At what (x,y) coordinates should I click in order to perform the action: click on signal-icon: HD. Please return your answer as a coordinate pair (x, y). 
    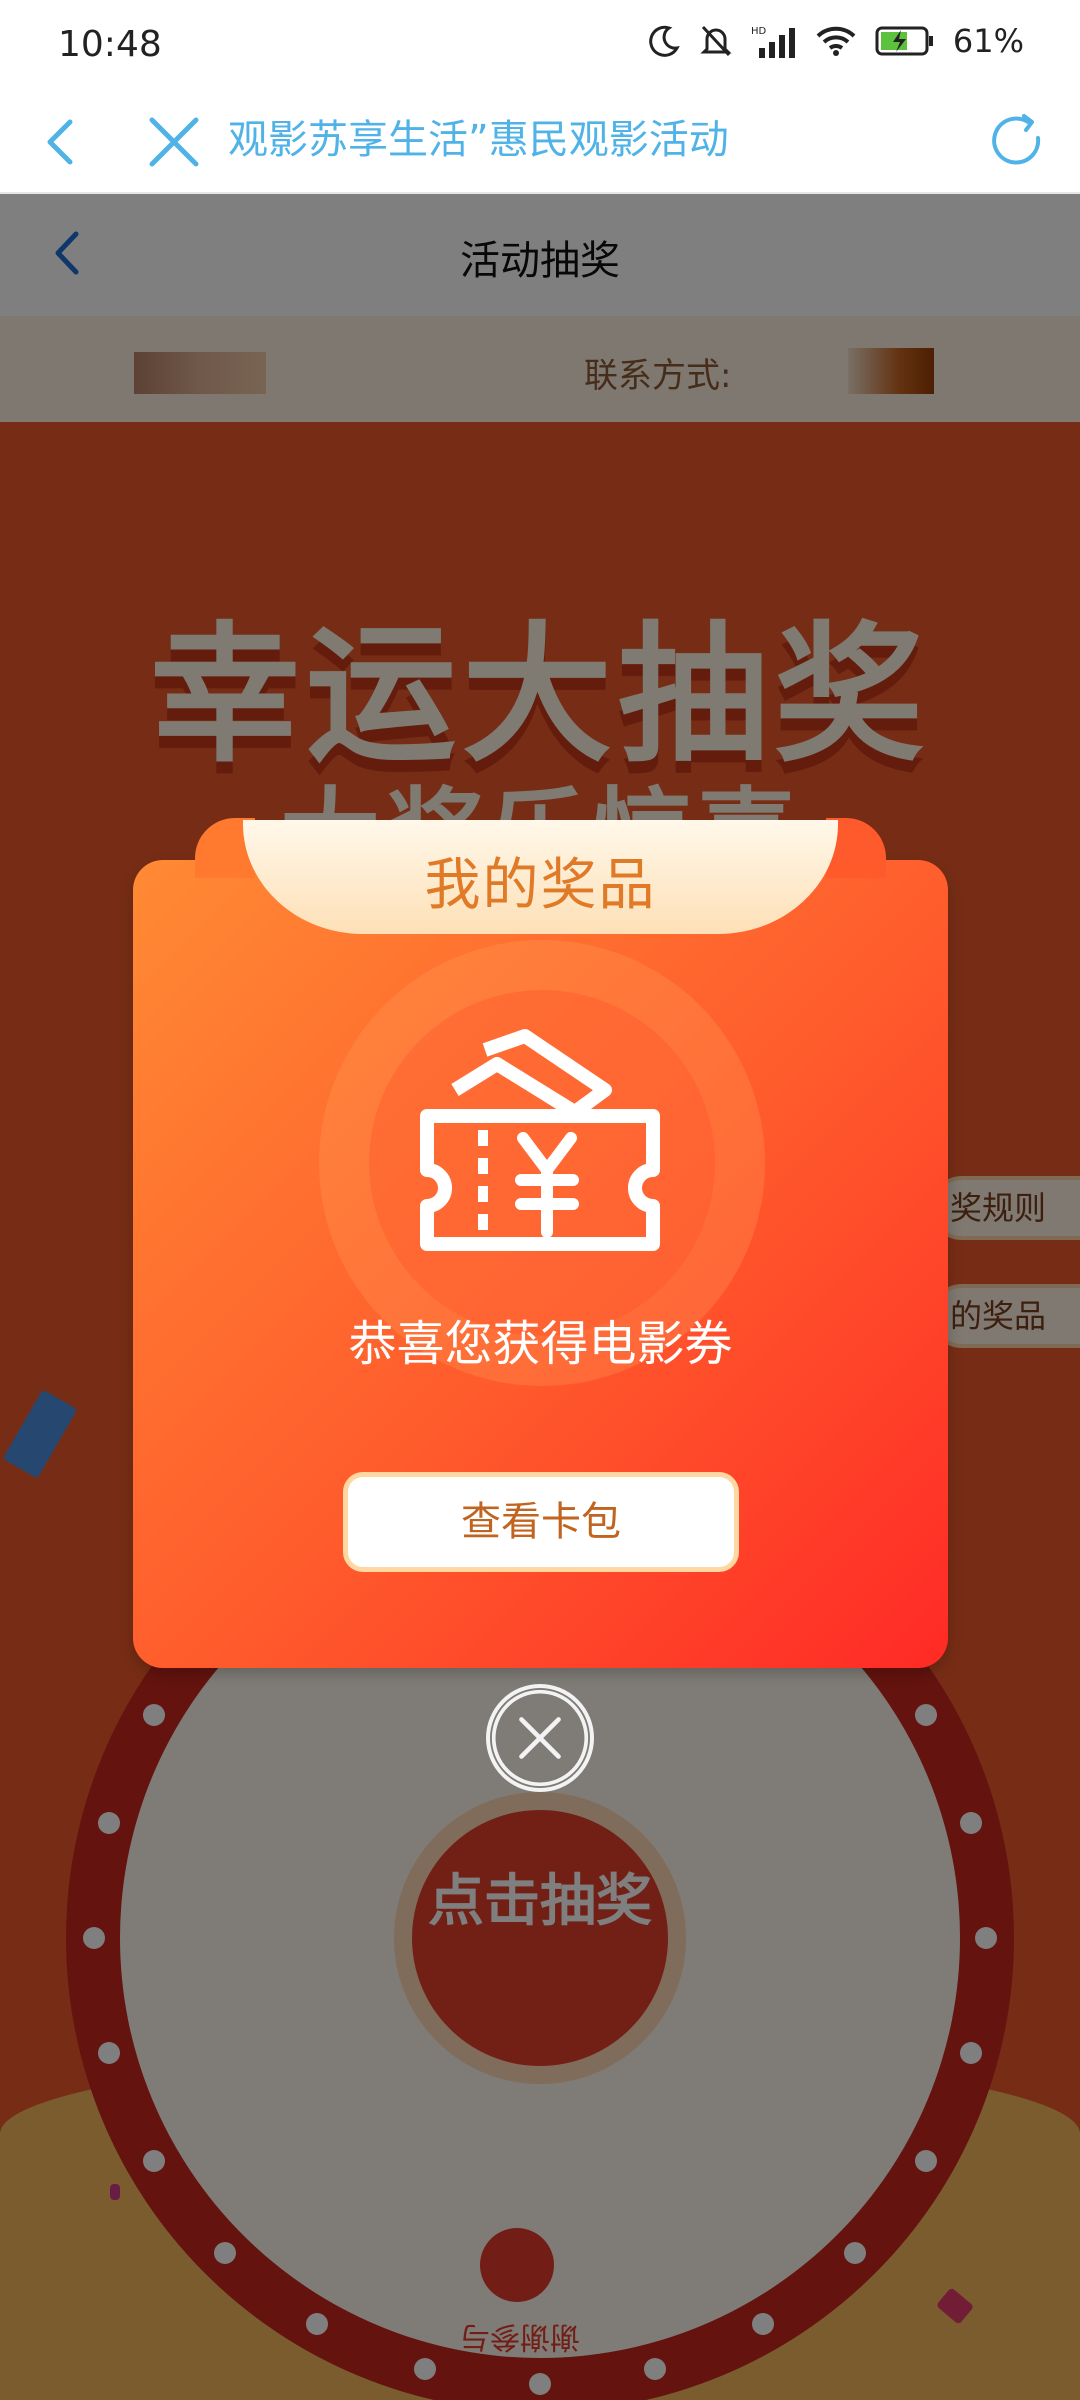
    Looking at the image, I should click on (773, 42).